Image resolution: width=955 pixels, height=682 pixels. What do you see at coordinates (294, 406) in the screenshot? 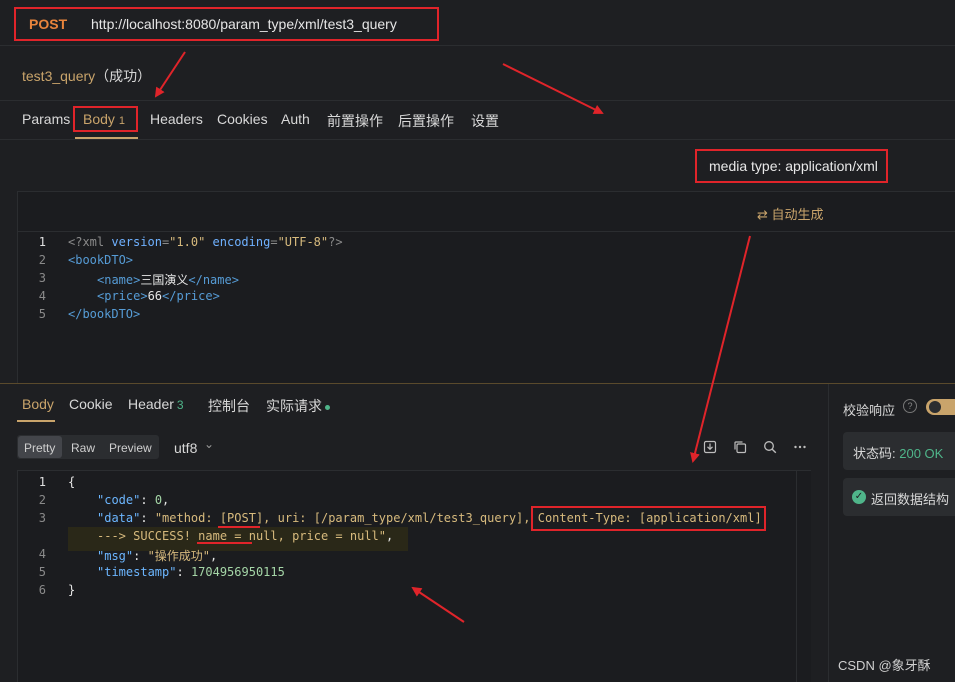
I see `response-tab-actual-label: 实际请求` at bounding box center [294, 406].